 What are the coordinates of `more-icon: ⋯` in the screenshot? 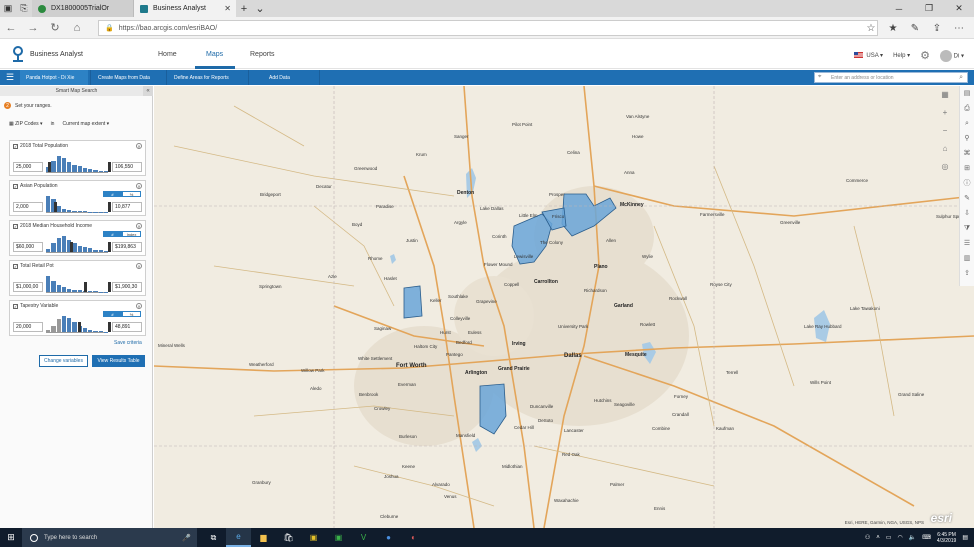 It's located at (959, 28).